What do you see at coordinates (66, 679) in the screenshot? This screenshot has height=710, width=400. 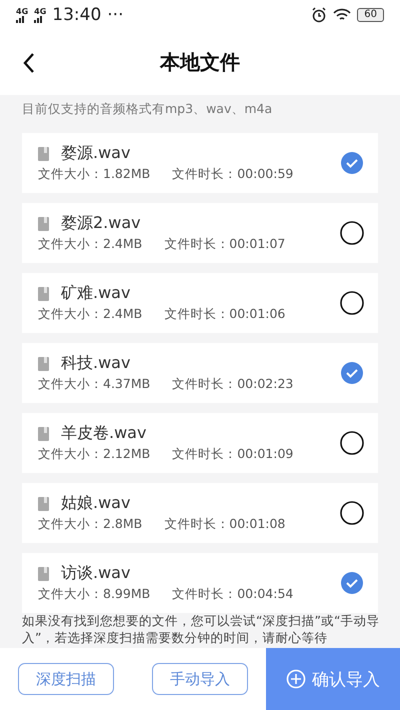 I see `deep-scan-button: 深度扫描` at bounding box center [66, 679].